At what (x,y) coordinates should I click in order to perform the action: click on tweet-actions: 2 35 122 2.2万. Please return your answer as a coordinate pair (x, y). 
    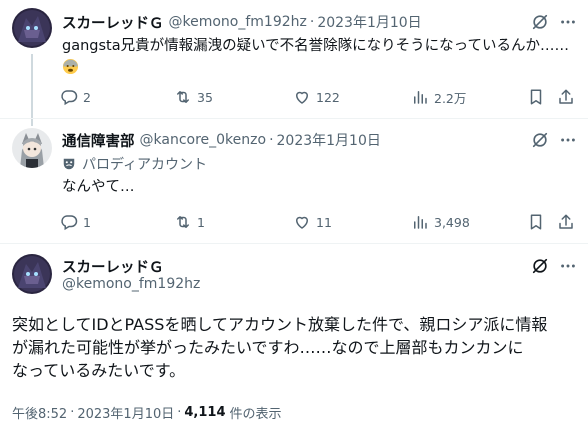
    Looking at the image, I should click on (318, 97).